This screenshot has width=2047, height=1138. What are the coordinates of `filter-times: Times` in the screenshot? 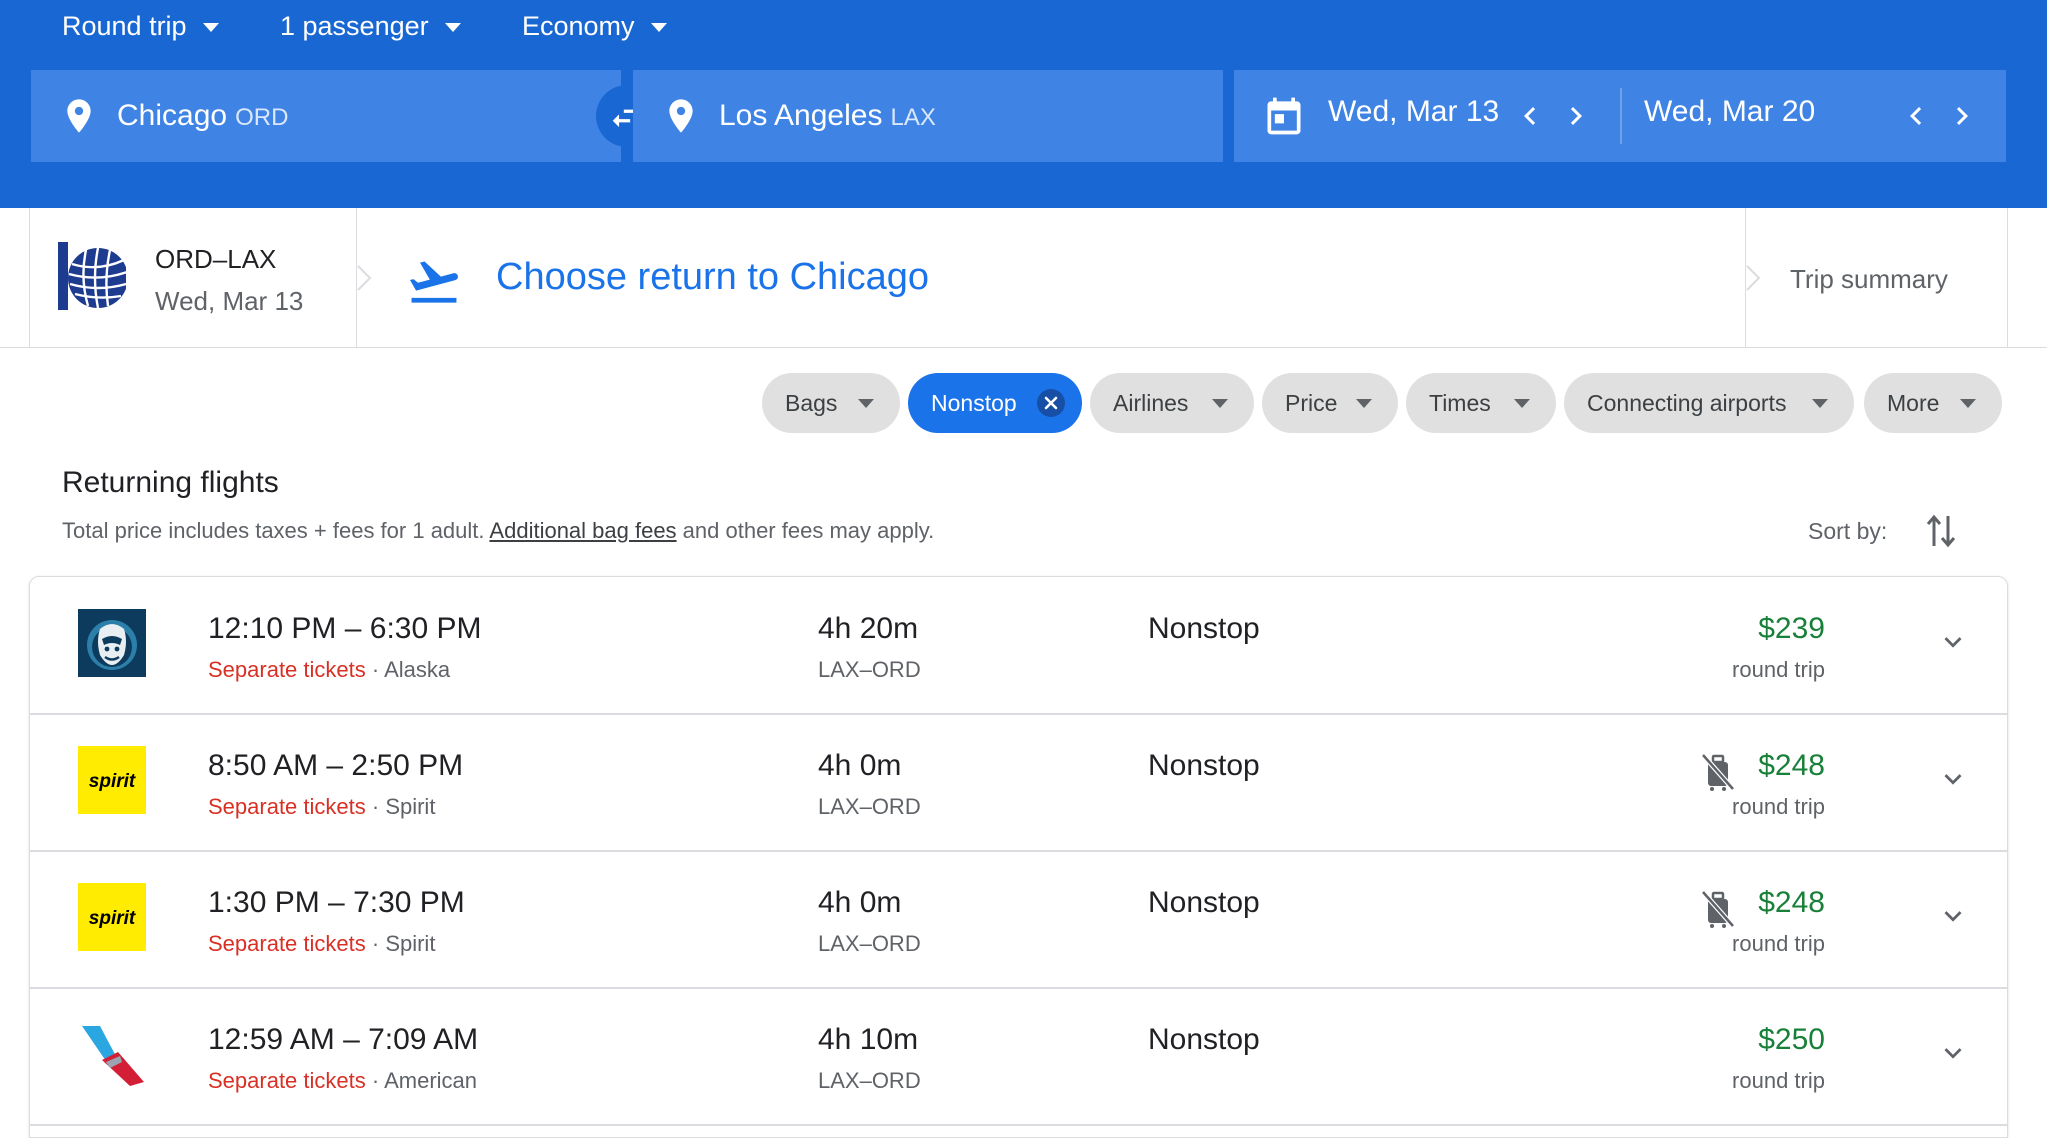 It's located at (1481, 403).